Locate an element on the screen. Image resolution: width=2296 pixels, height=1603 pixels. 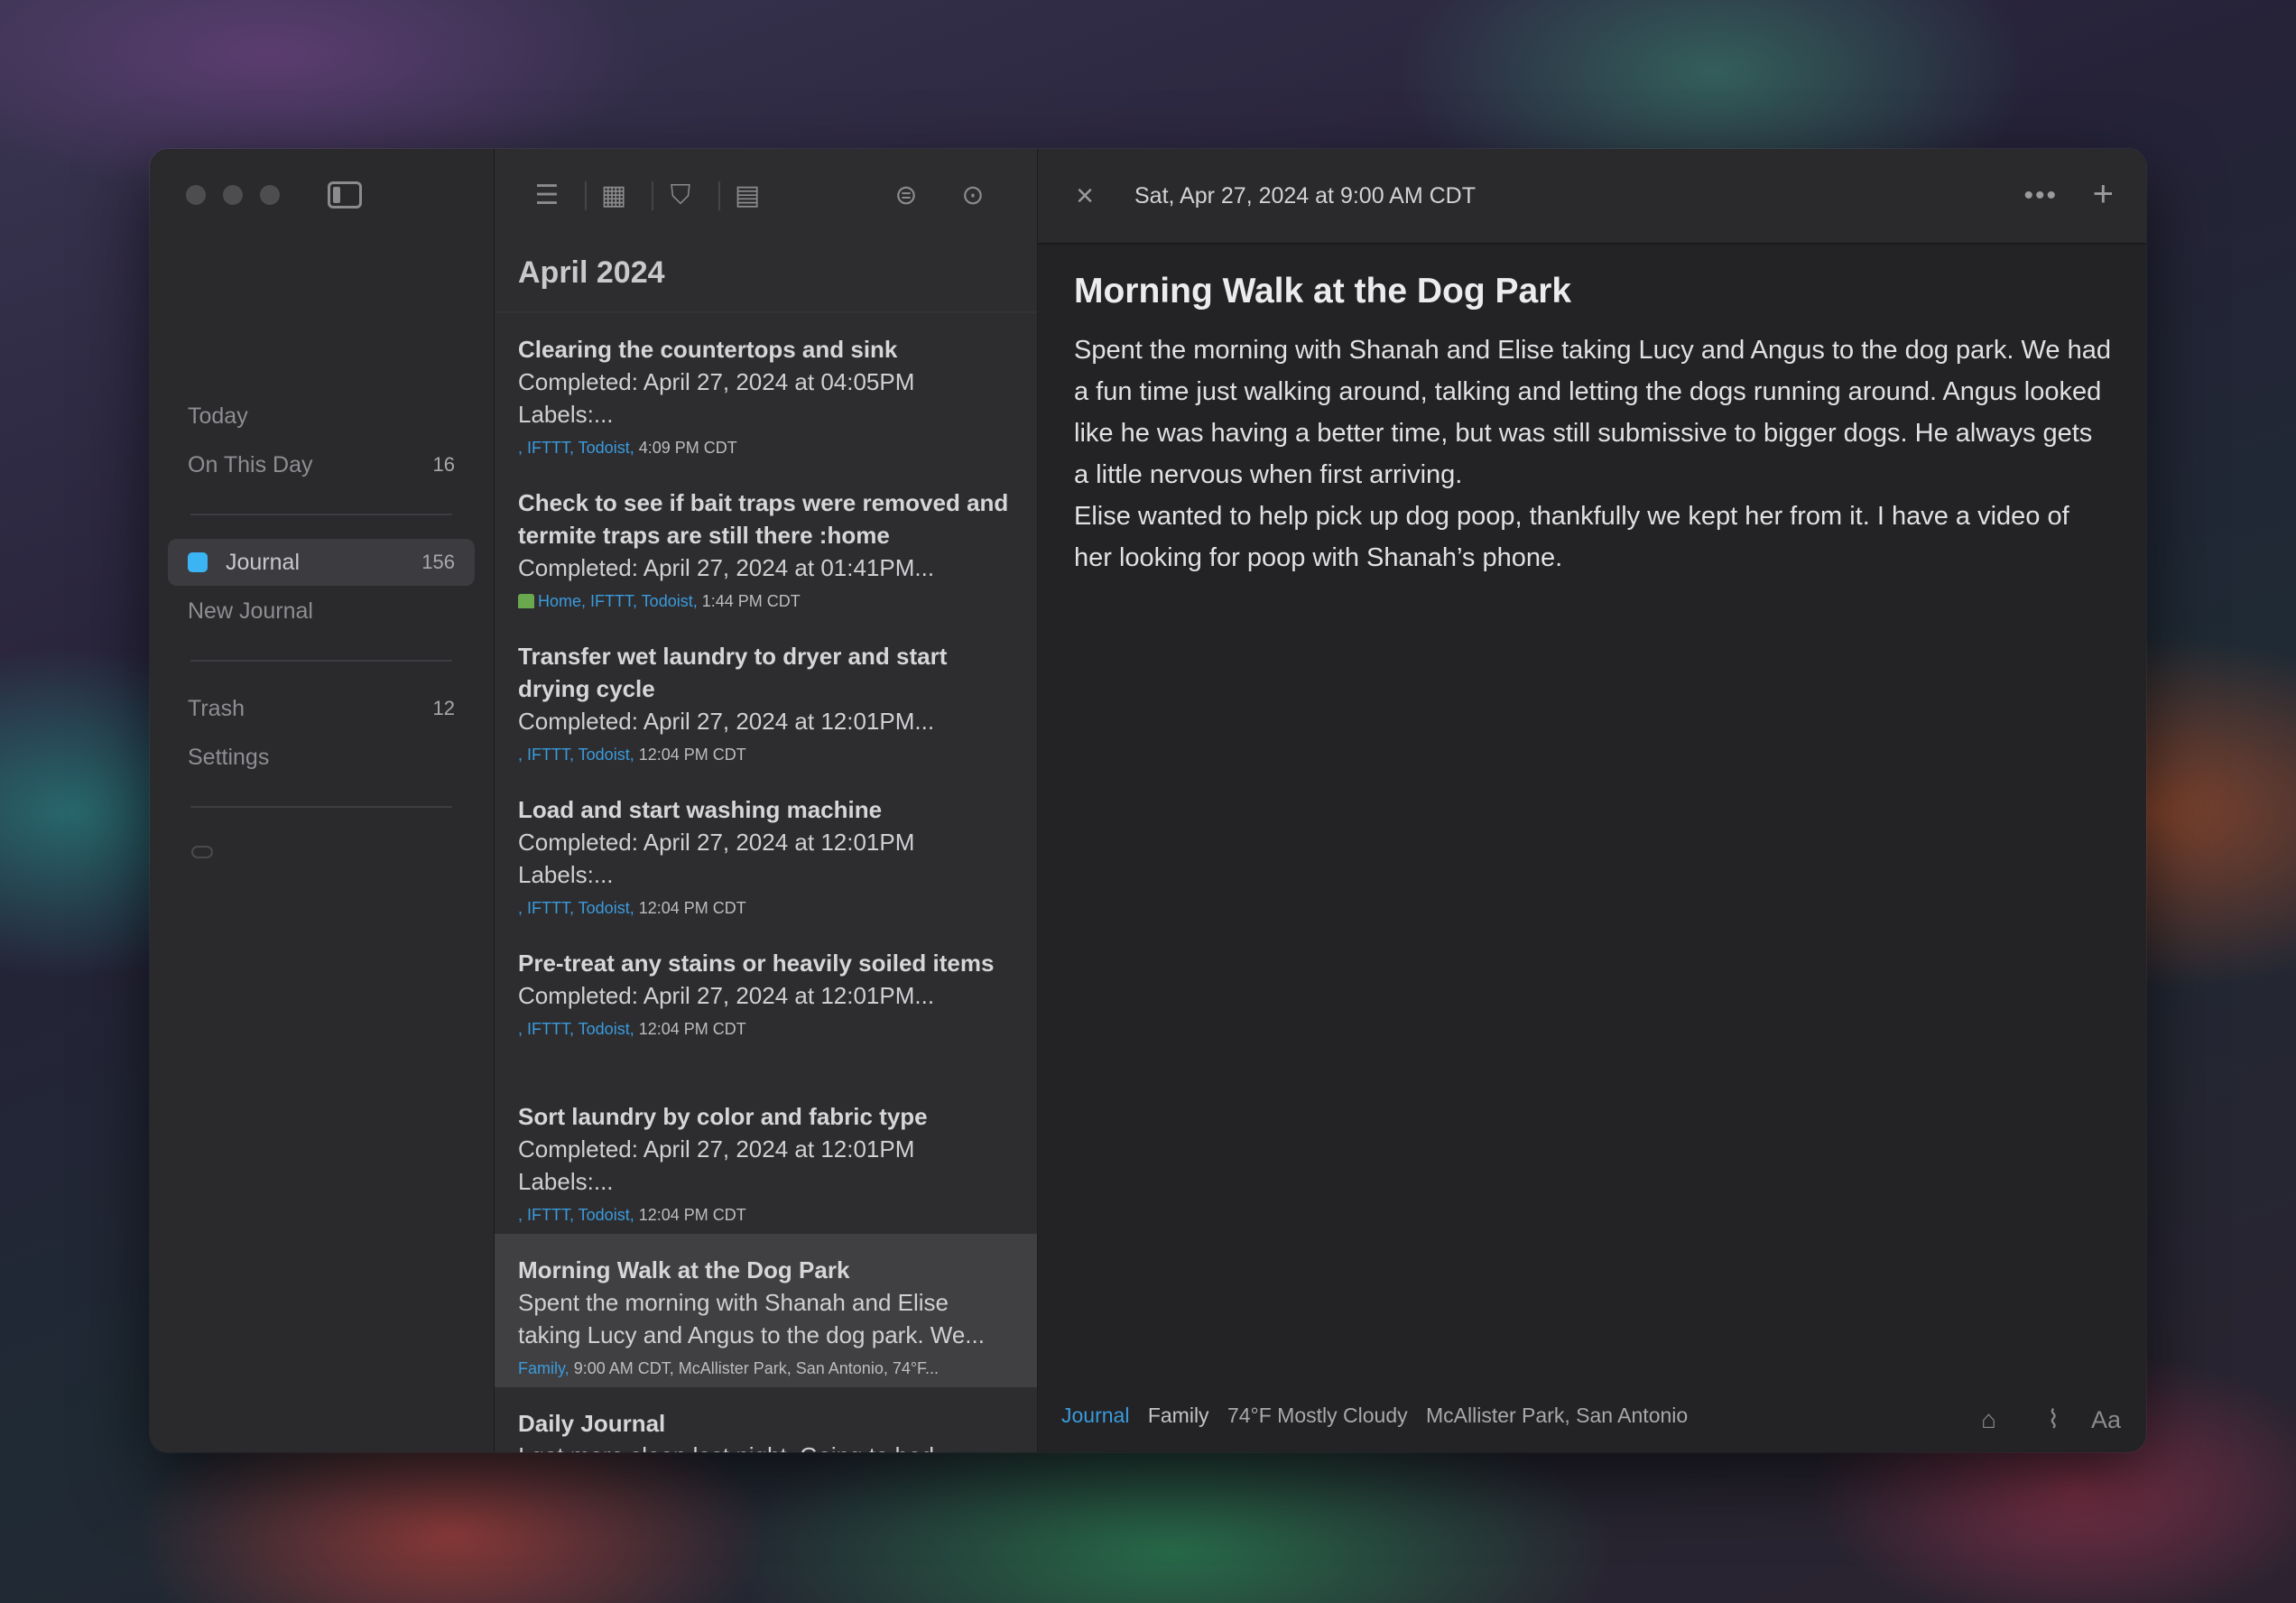
entry-title: Clearing the countertops and sink is located at coordinates (708, 350).